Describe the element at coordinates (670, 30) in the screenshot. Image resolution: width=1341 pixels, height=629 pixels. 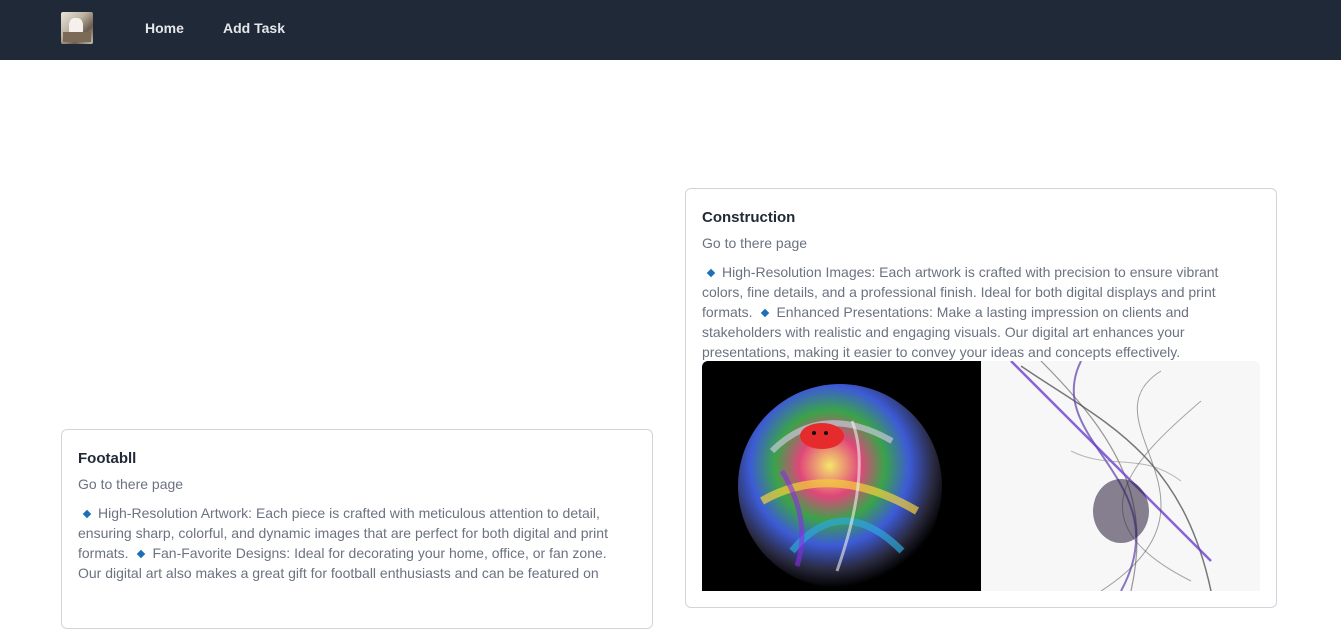
I see `top-navbar: Home Add Task` at that location.